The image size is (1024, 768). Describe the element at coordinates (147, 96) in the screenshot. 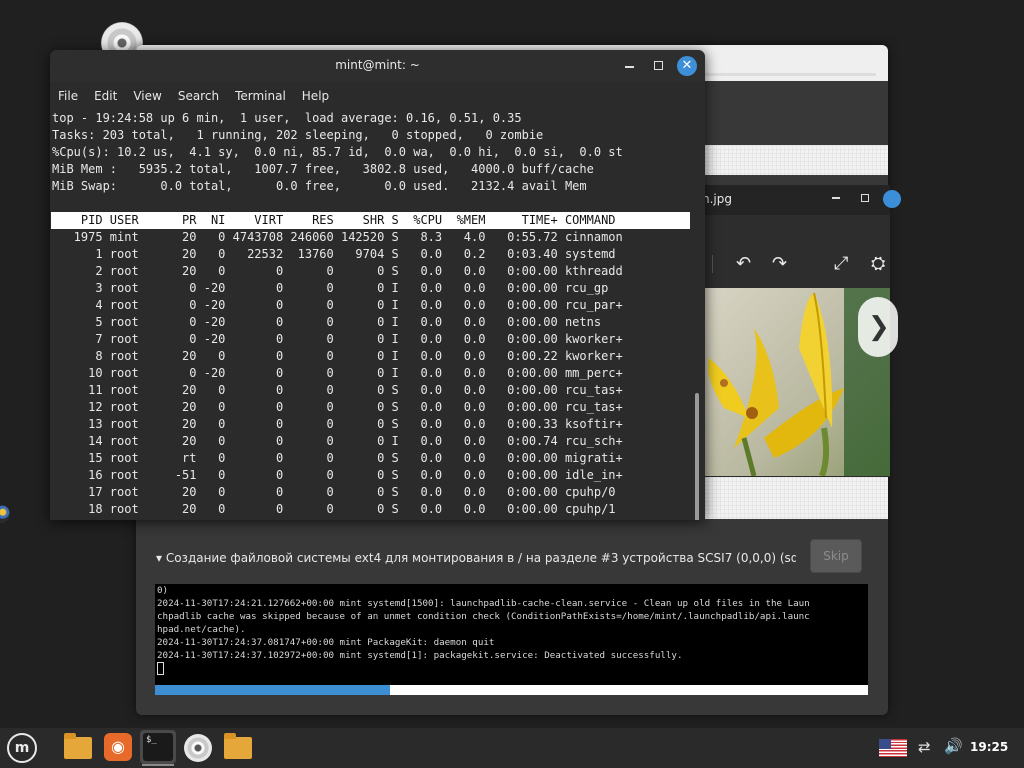

I see `menu-view: View` at that location.